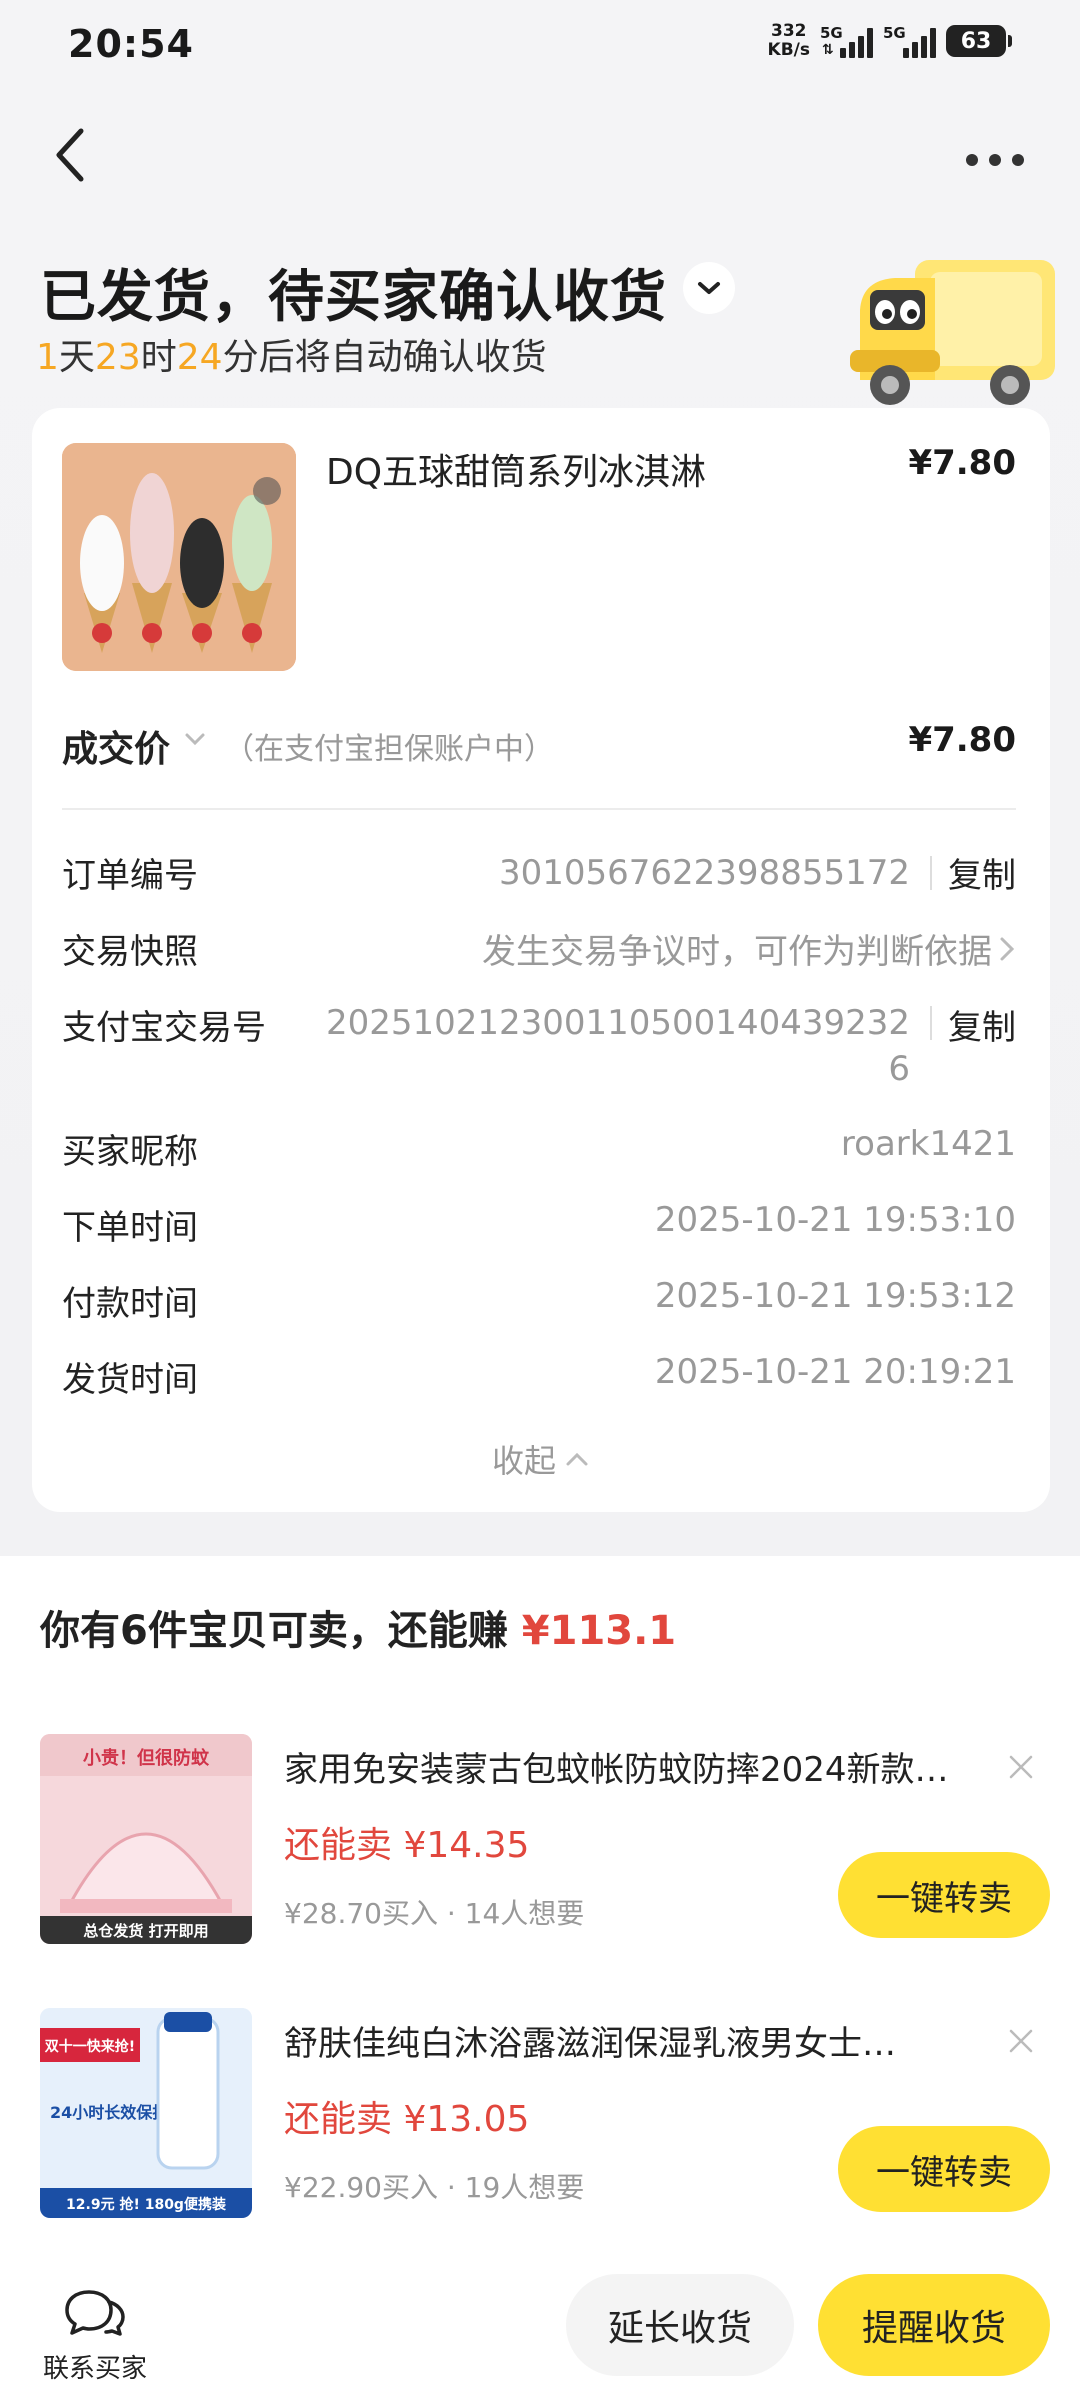  I want to click on resell-item-meta: ¥22.90买入 · 19人想要, so click(434, 2187).